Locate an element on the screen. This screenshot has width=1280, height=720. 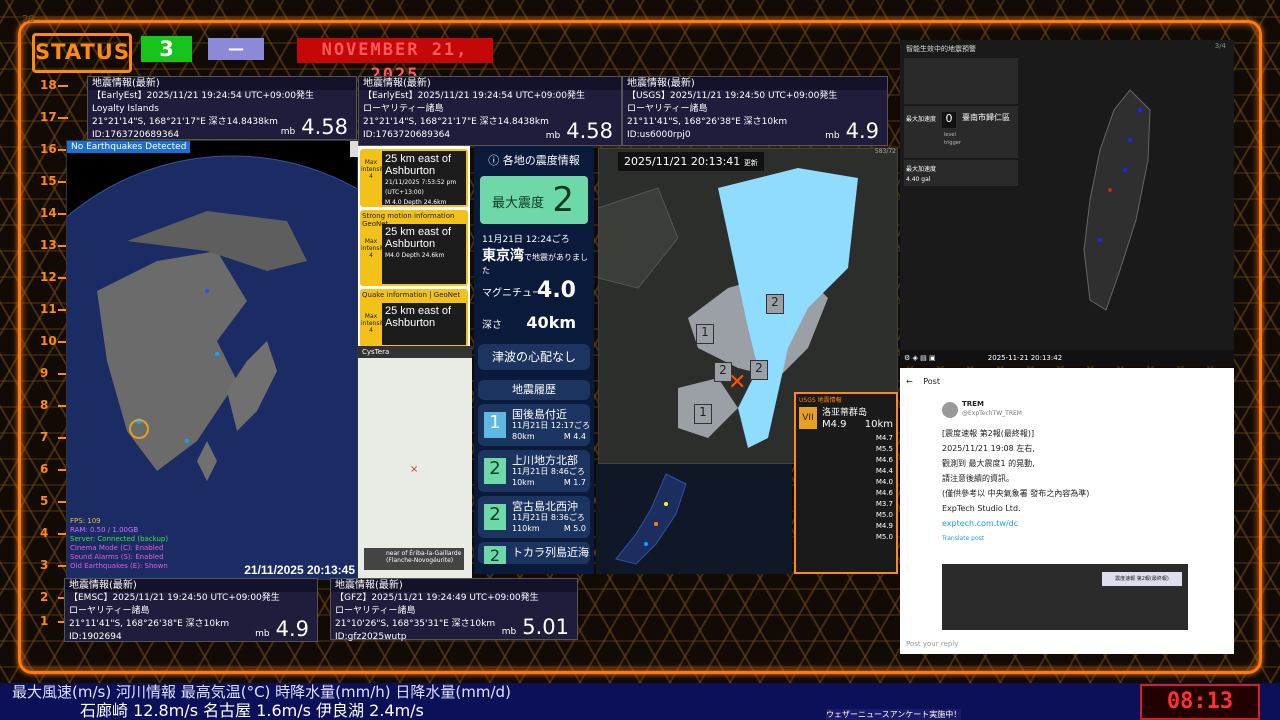
max-shindo-box: 最大震度 2 is located at coordinates (534, 200).